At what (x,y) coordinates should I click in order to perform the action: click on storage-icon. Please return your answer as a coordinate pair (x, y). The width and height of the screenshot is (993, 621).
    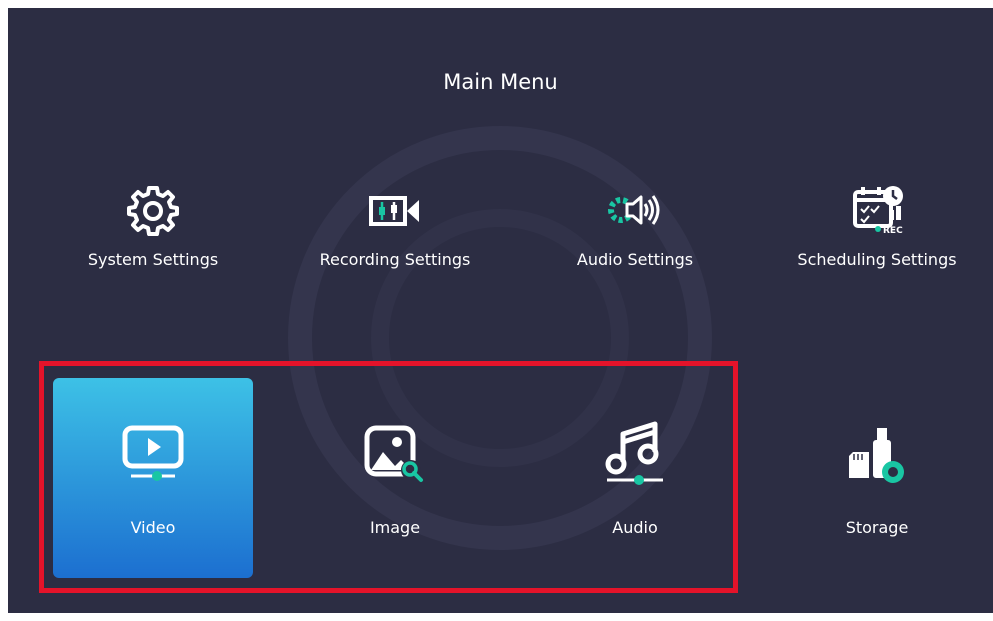
    Looking at the image, I should click on (876, 455).